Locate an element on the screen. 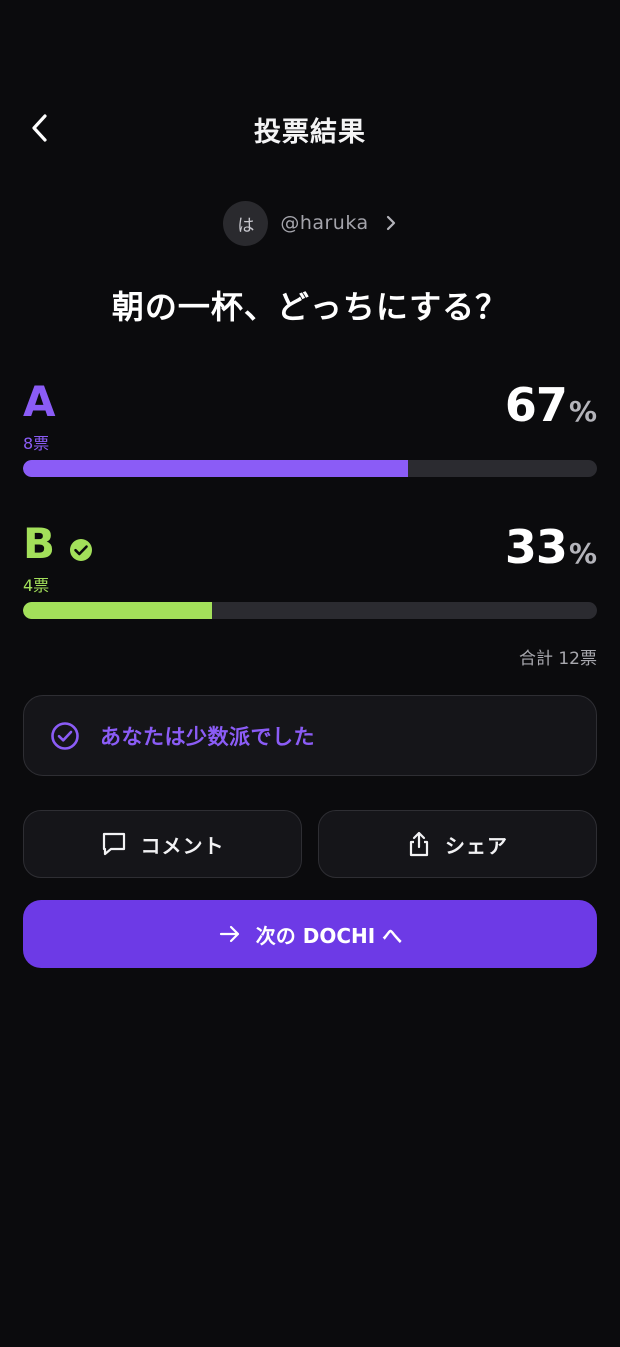 This screenshot has width=620, height=1347. option-percent: 67 % is located at coordinates (551, 405).